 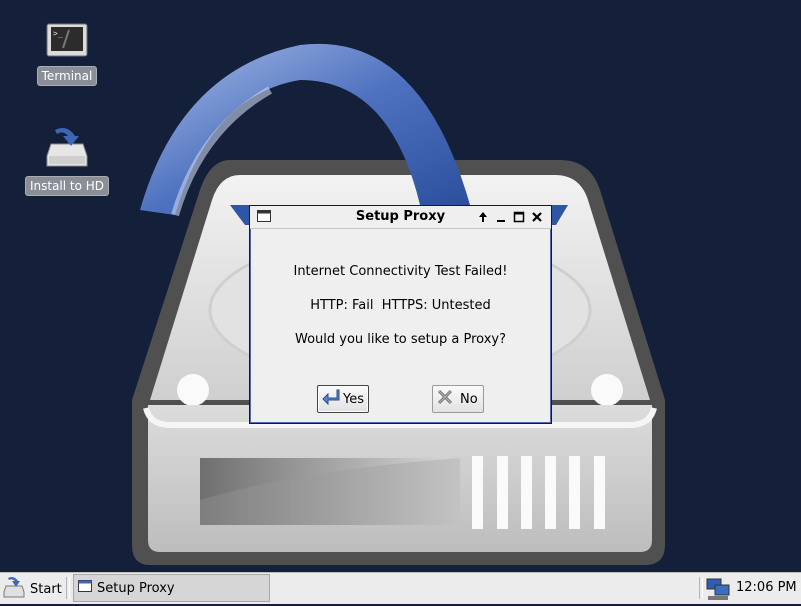 What do you see at coordinates (469, 399) in the screenshot?
I see `no-label: No` at bounding box center [469, 399].